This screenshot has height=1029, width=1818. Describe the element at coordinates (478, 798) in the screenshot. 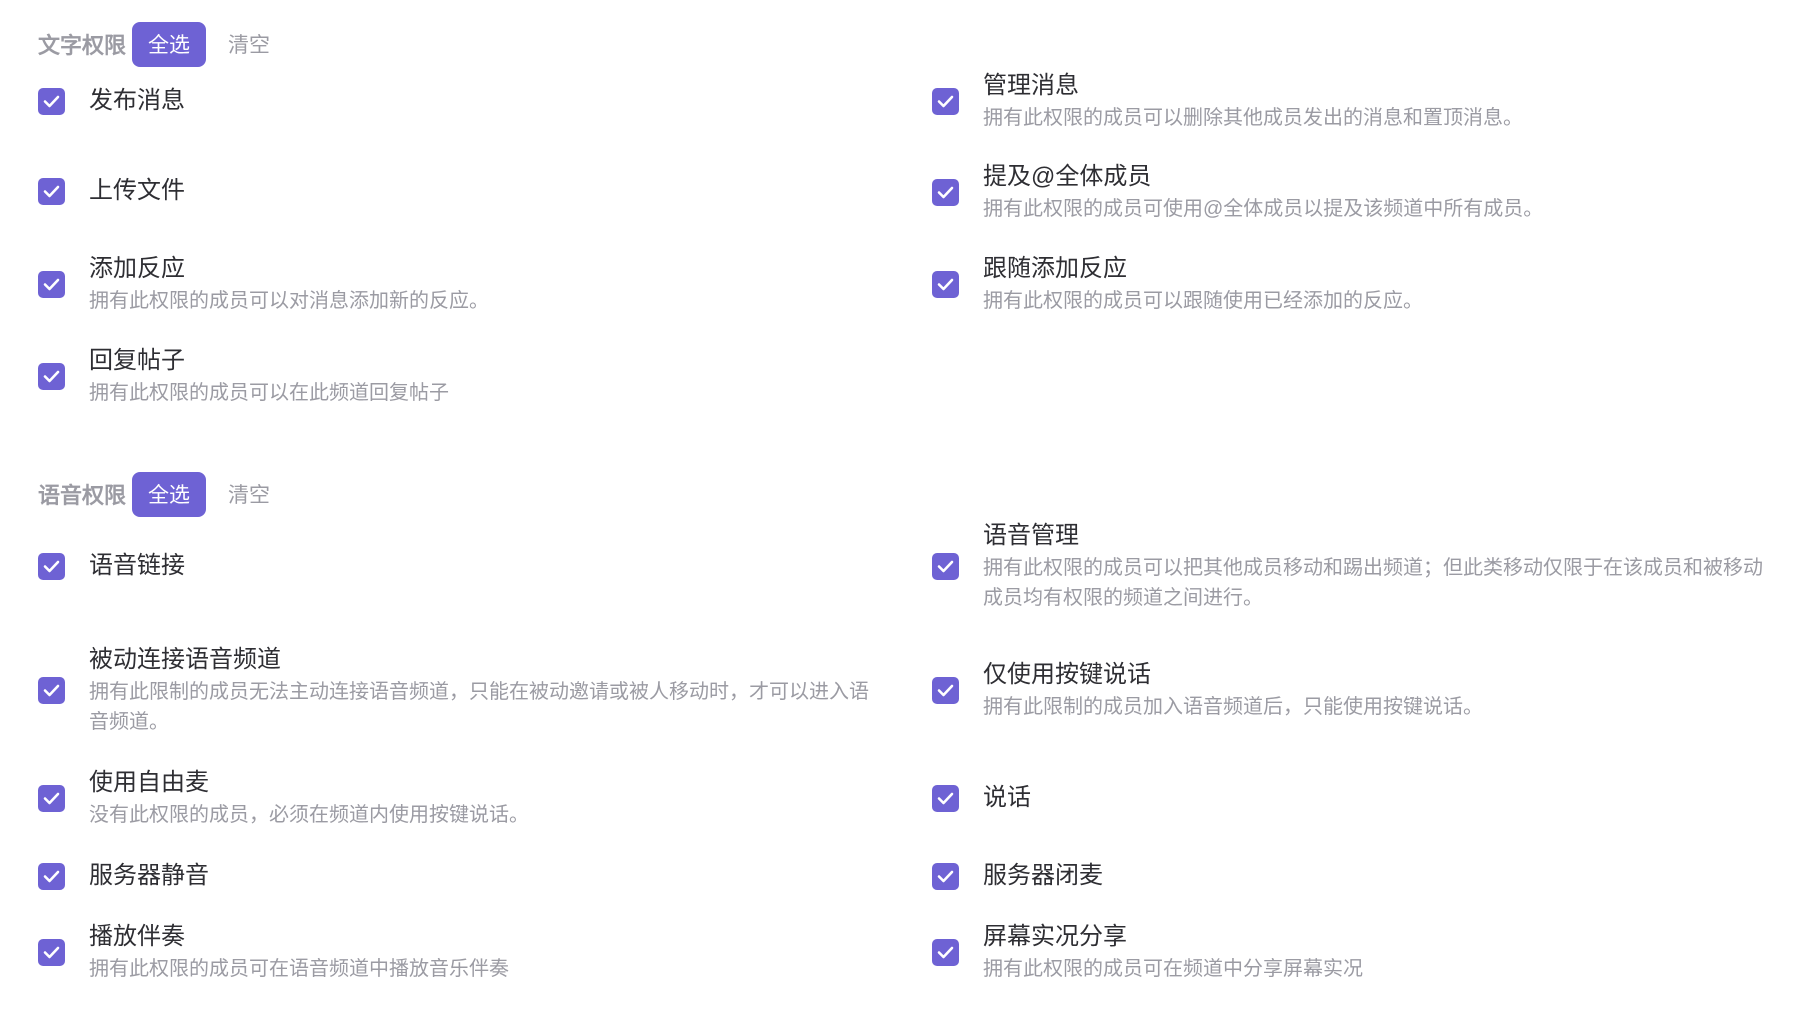

I see `permission-item-free-mic: 使用自由麦 没有此权限的成员，必须在频道内使用按键说话。` at that location.